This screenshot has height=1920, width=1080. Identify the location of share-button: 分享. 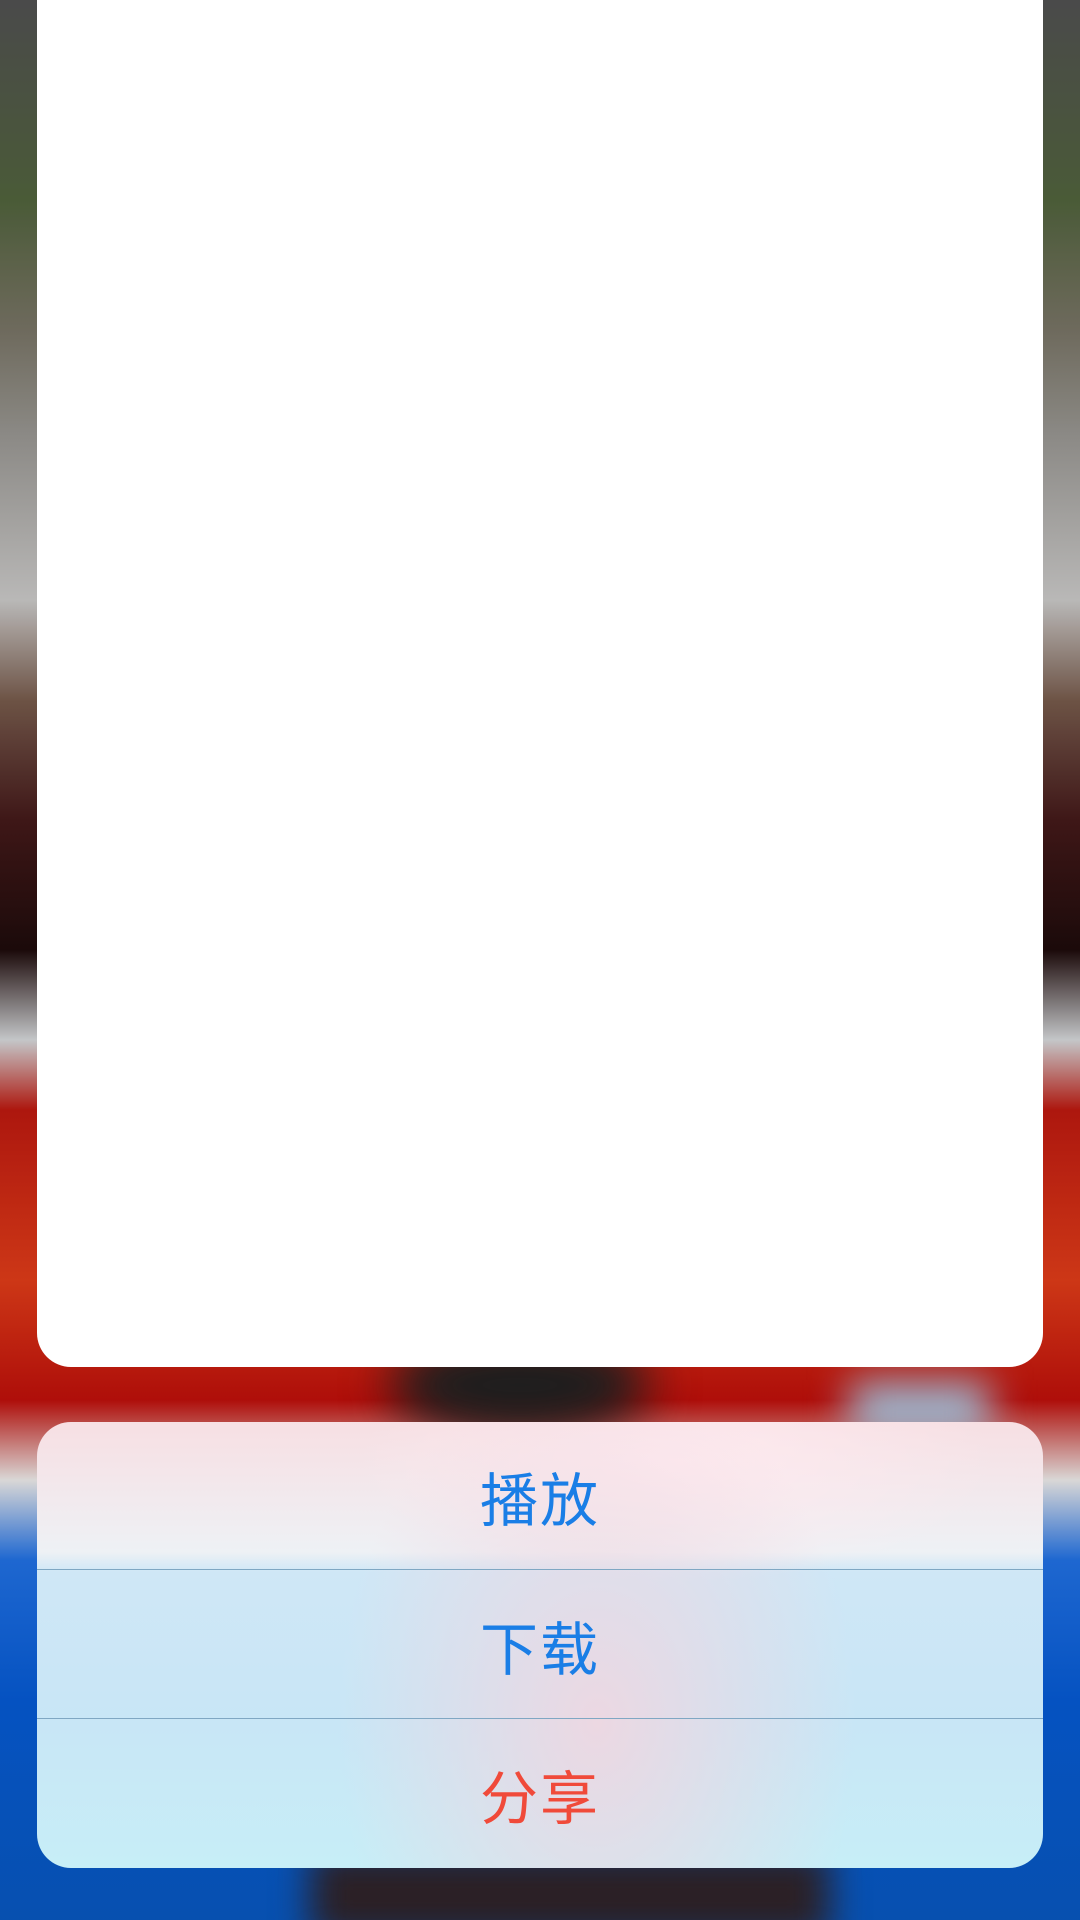
(540, 1794).